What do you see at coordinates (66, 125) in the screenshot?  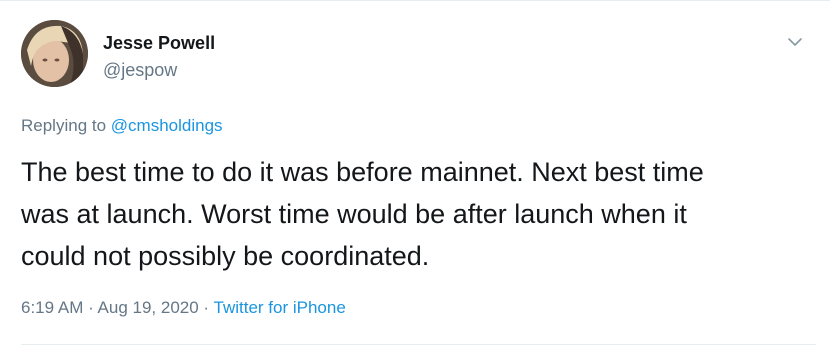 I see `replying-to-label: Replying to` at bounding box center [66, 125].